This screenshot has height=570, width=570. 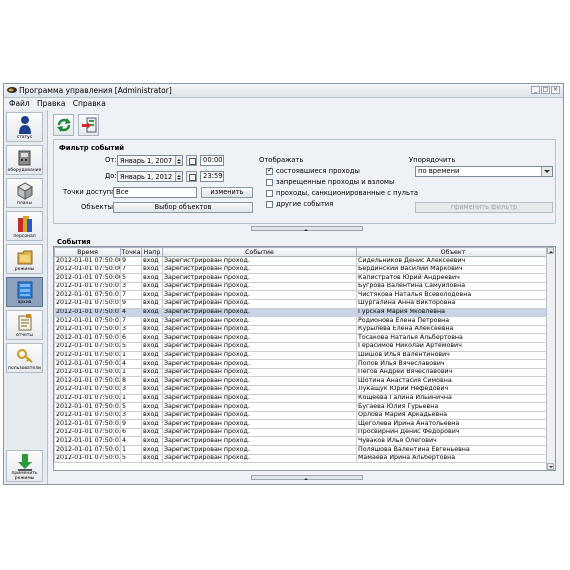 I want to click on change-access-points-button: изменить, so click(x=227, y=192).